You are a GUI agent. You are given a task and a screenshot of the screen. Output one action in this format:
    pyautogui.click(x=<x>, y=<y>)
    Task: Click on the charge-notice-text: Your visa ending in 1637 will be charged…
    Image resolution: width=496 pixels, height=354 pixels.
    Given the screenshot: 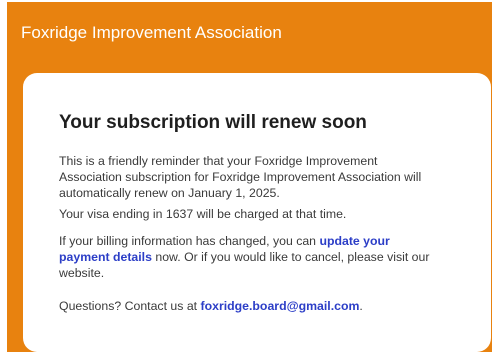 What is the action you would take?
    pyautogui.click(x=203, y=214)
    